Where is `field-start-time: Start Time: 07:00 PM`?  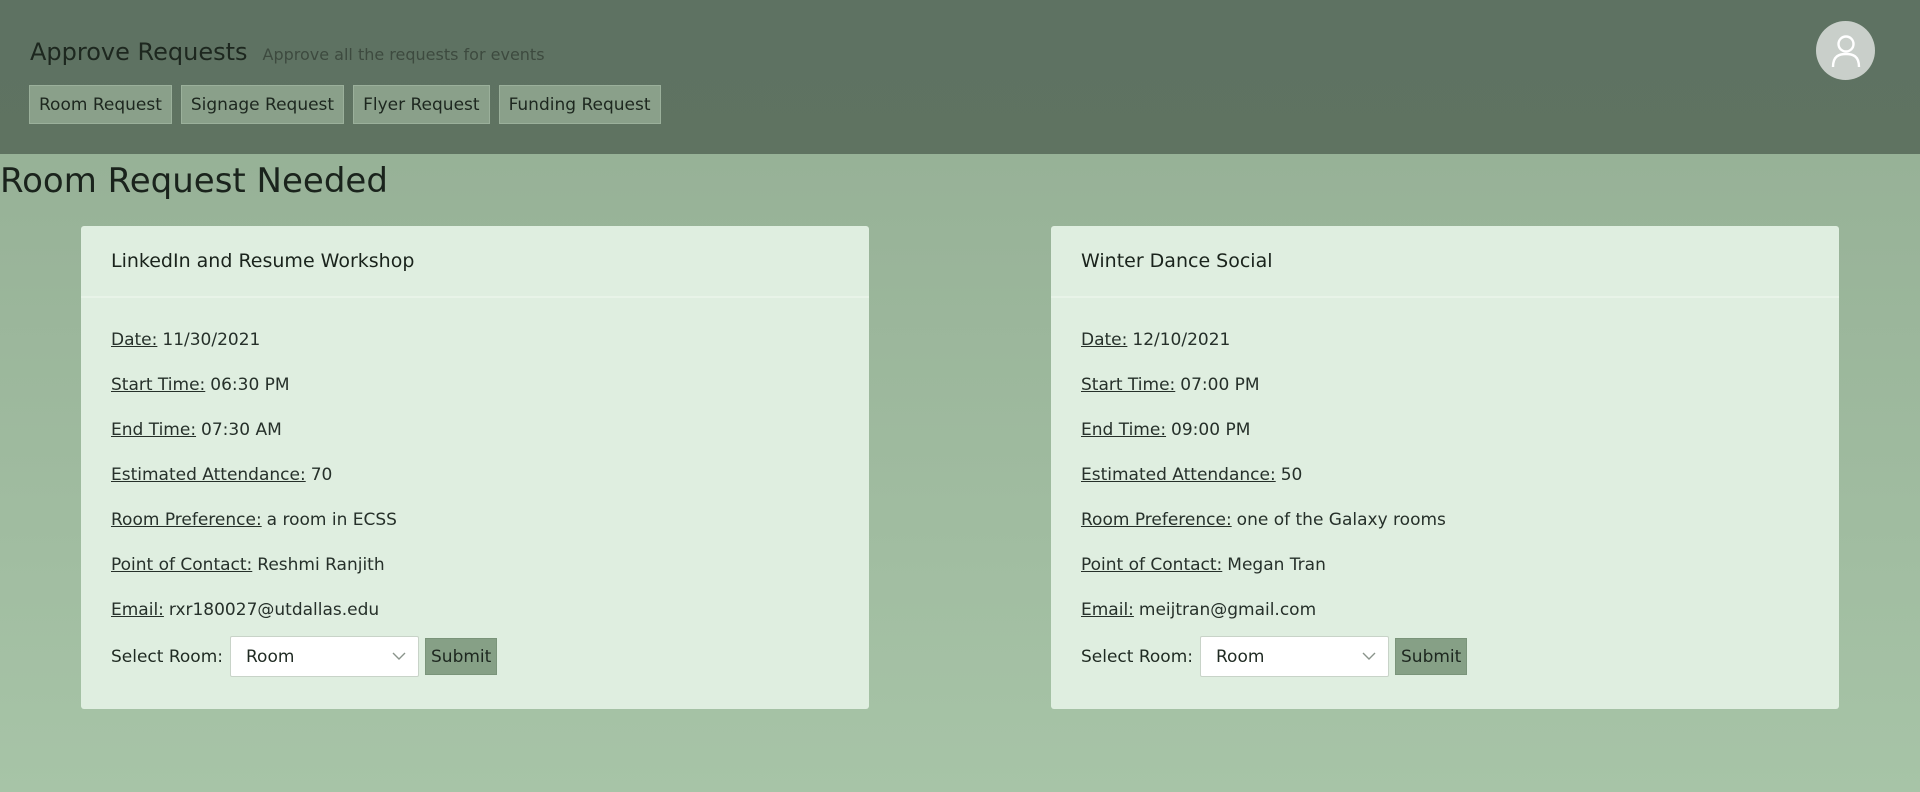 field-start-time: Start Time: 07:00 PM is located at coordinates (1445, 384).